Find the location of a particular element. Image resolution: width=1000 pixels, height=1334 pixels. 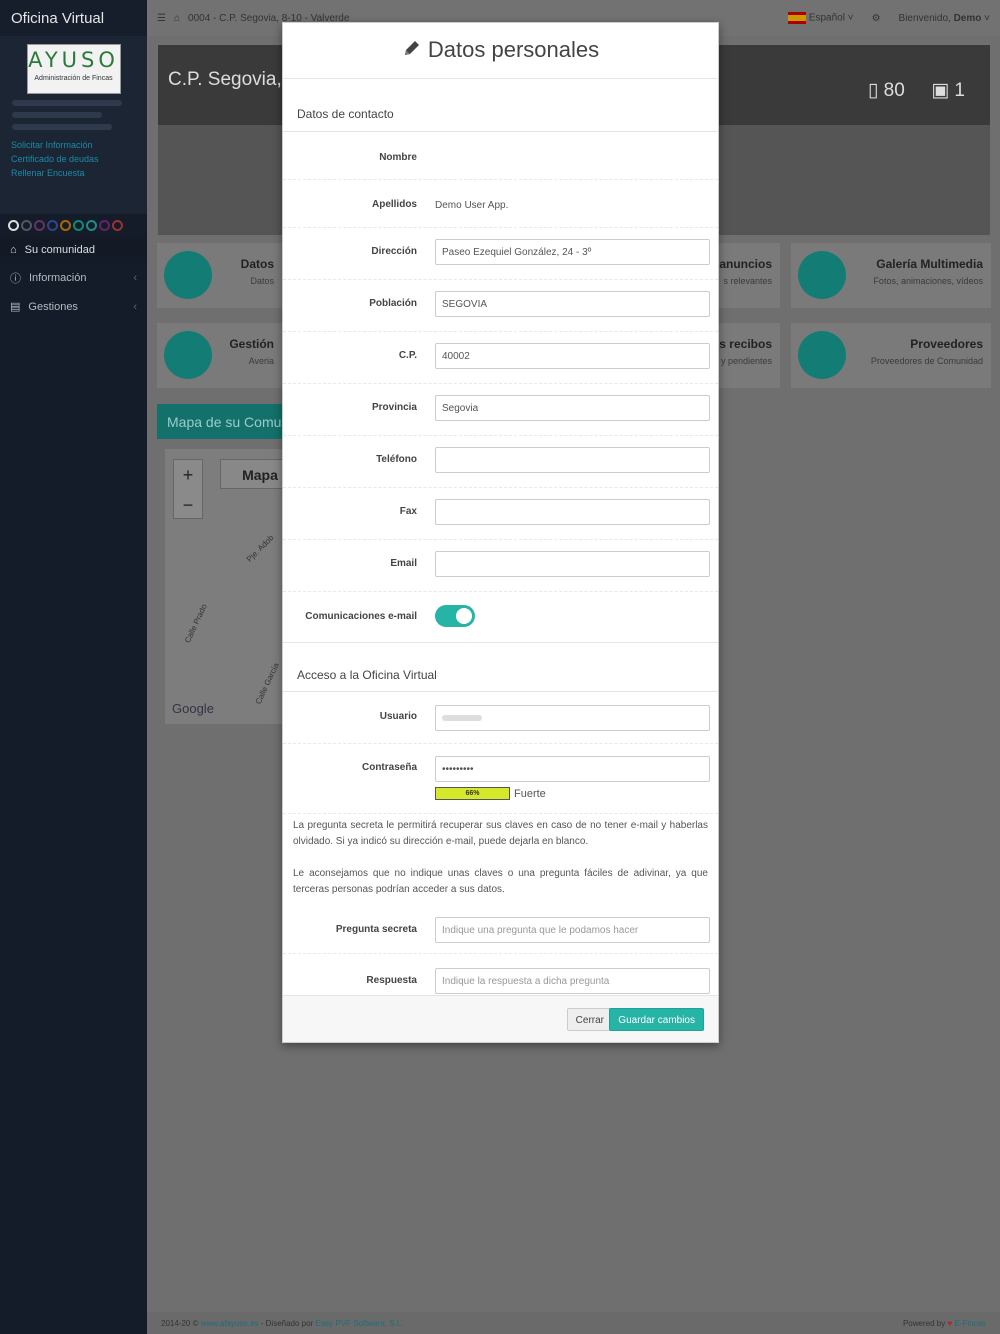

usuario-input is located at coordinates (572, 718).